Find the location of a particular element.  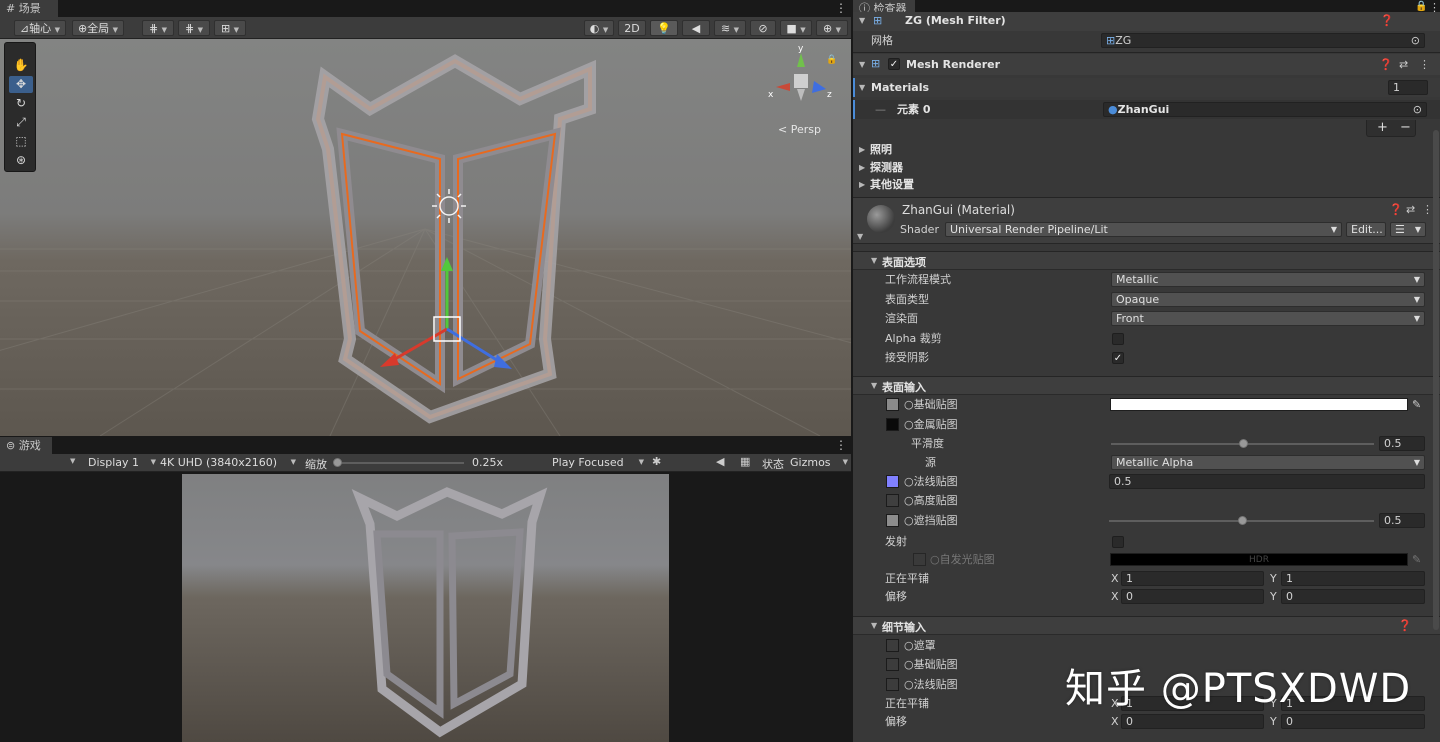

drag-handle-icon: — is located at coordinates (880, 109).